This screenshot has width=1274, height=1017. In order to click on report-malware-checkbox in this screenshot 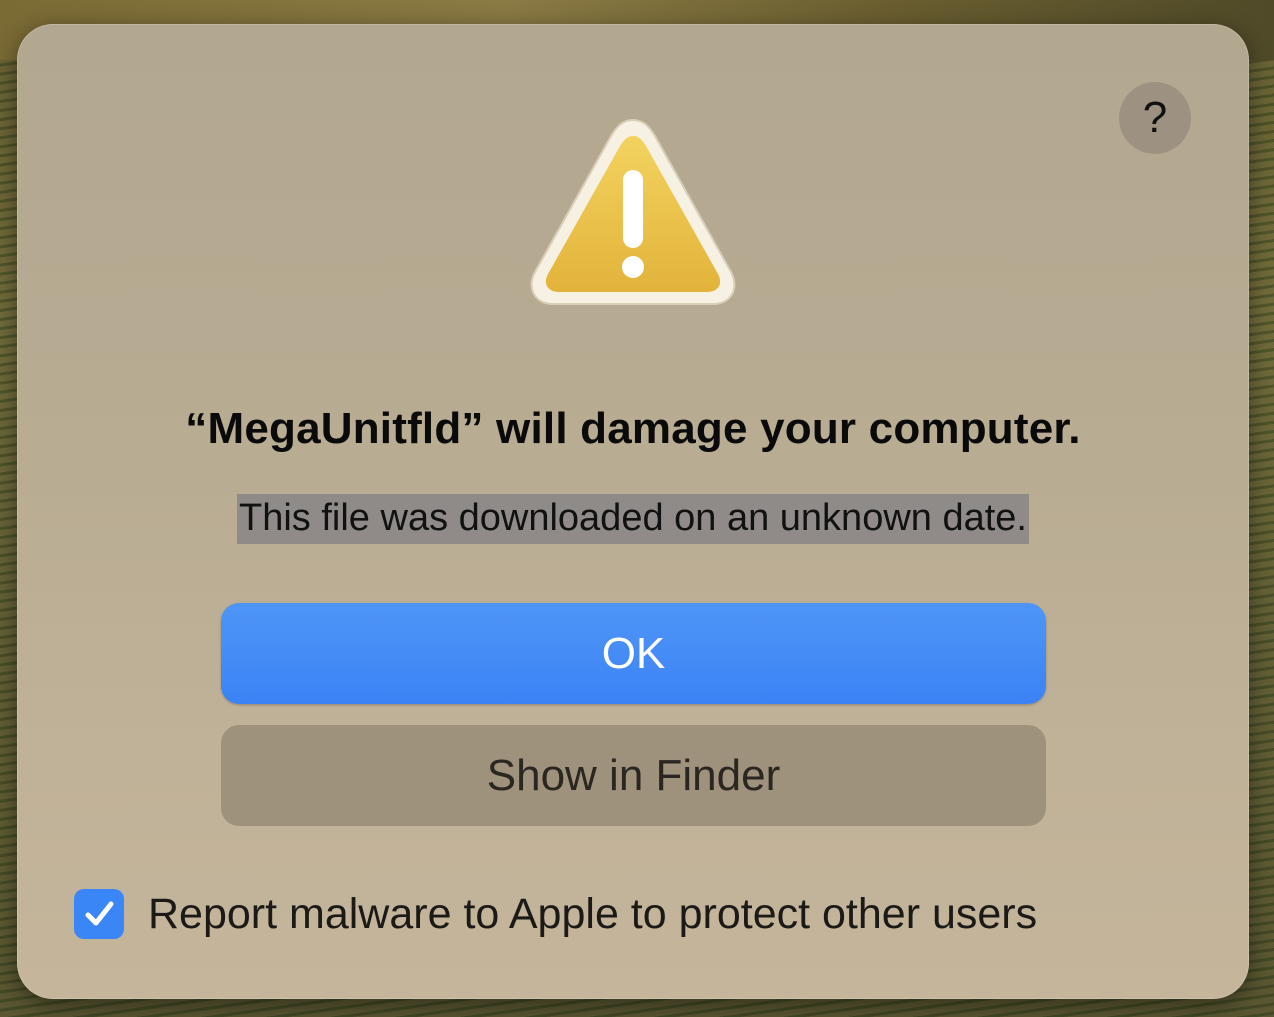, I will do `click(99, 914)`.